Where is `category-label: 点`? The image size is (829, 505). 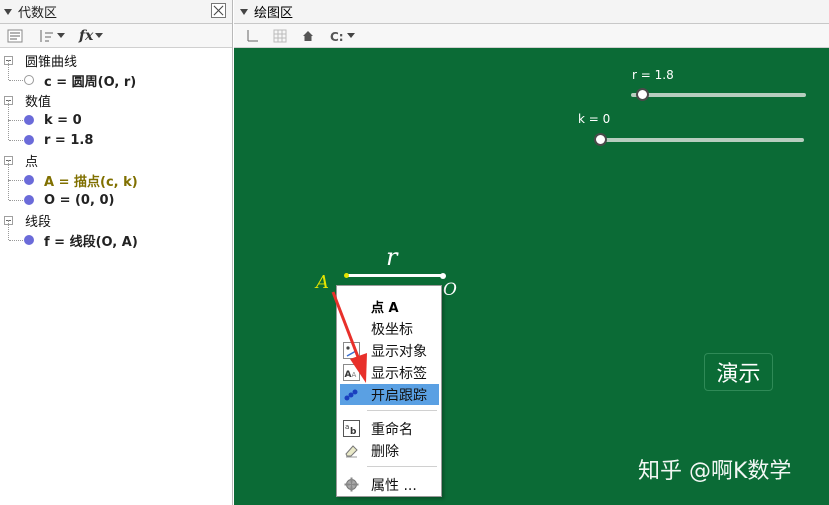
category-label: 点 is located at coordinates (32, 162).